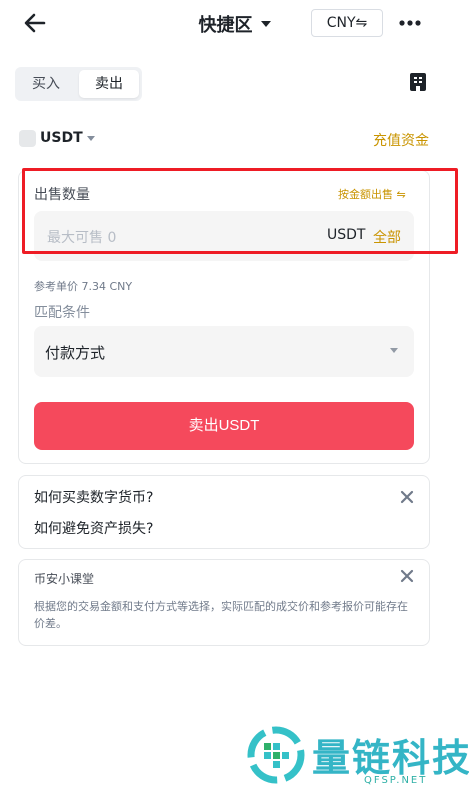 Image resolution: width=469 pixels, height=792 pixels. What do you see at coordinates (109, 84) in the screenshot?
I see `tab-sell: 卖出` at bounding box center [109, 84].